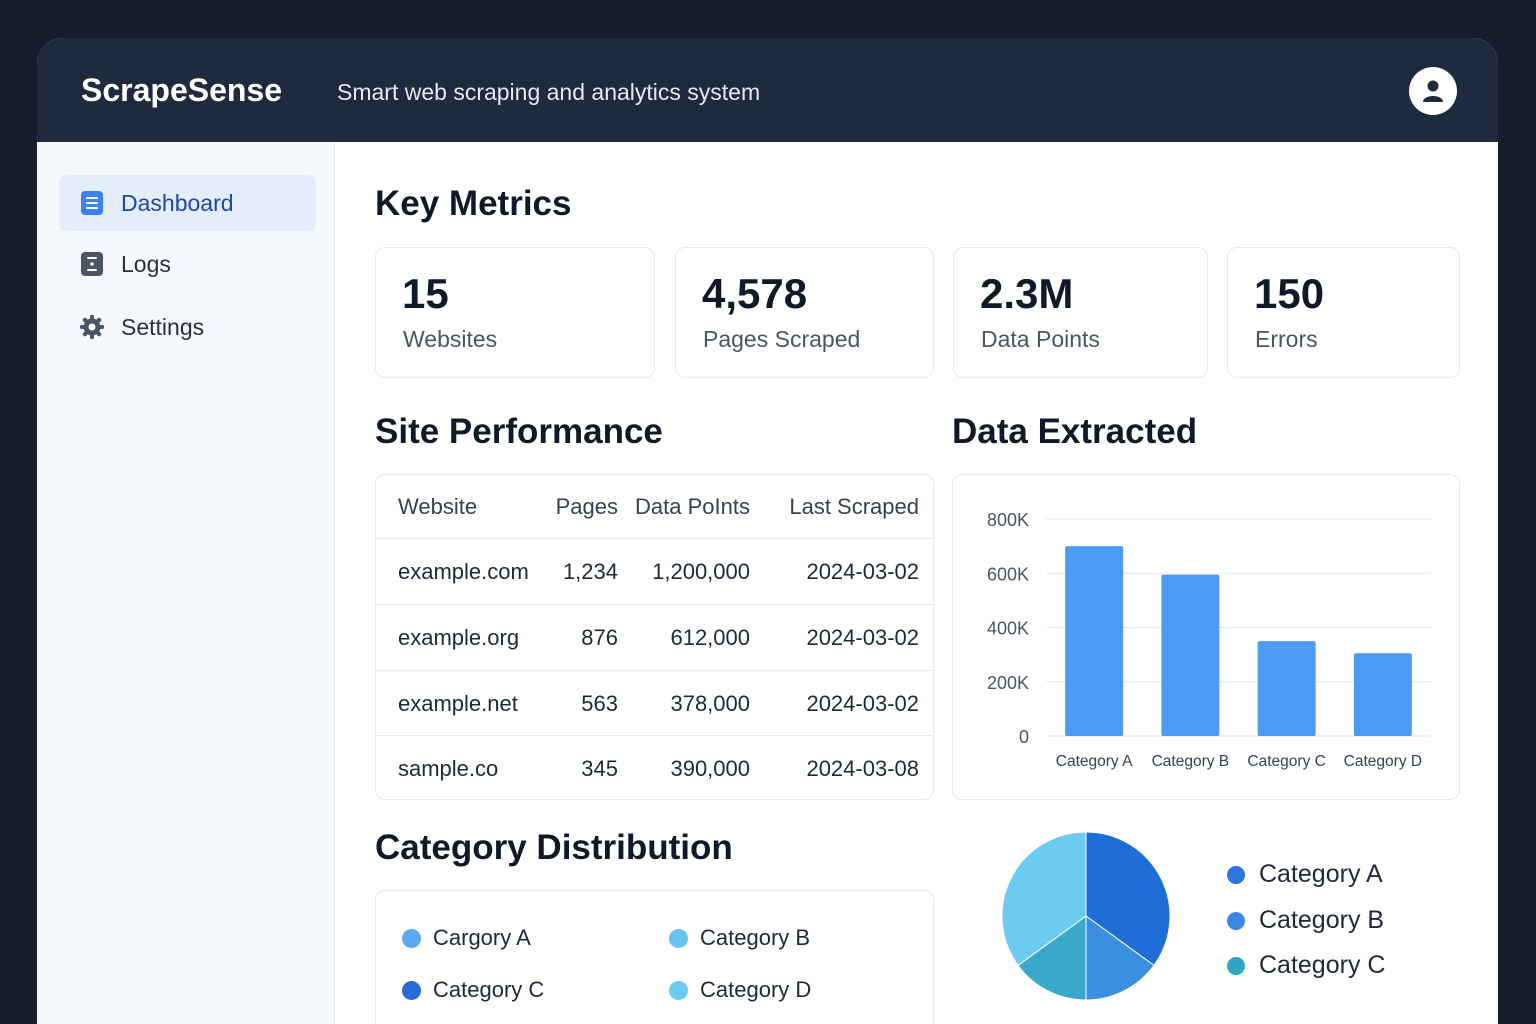 The image size is (1536, 1024). Describe the element at coordinates (182, 90) in the screenshot. I see `brand-title: ScrapeSense` at that location.